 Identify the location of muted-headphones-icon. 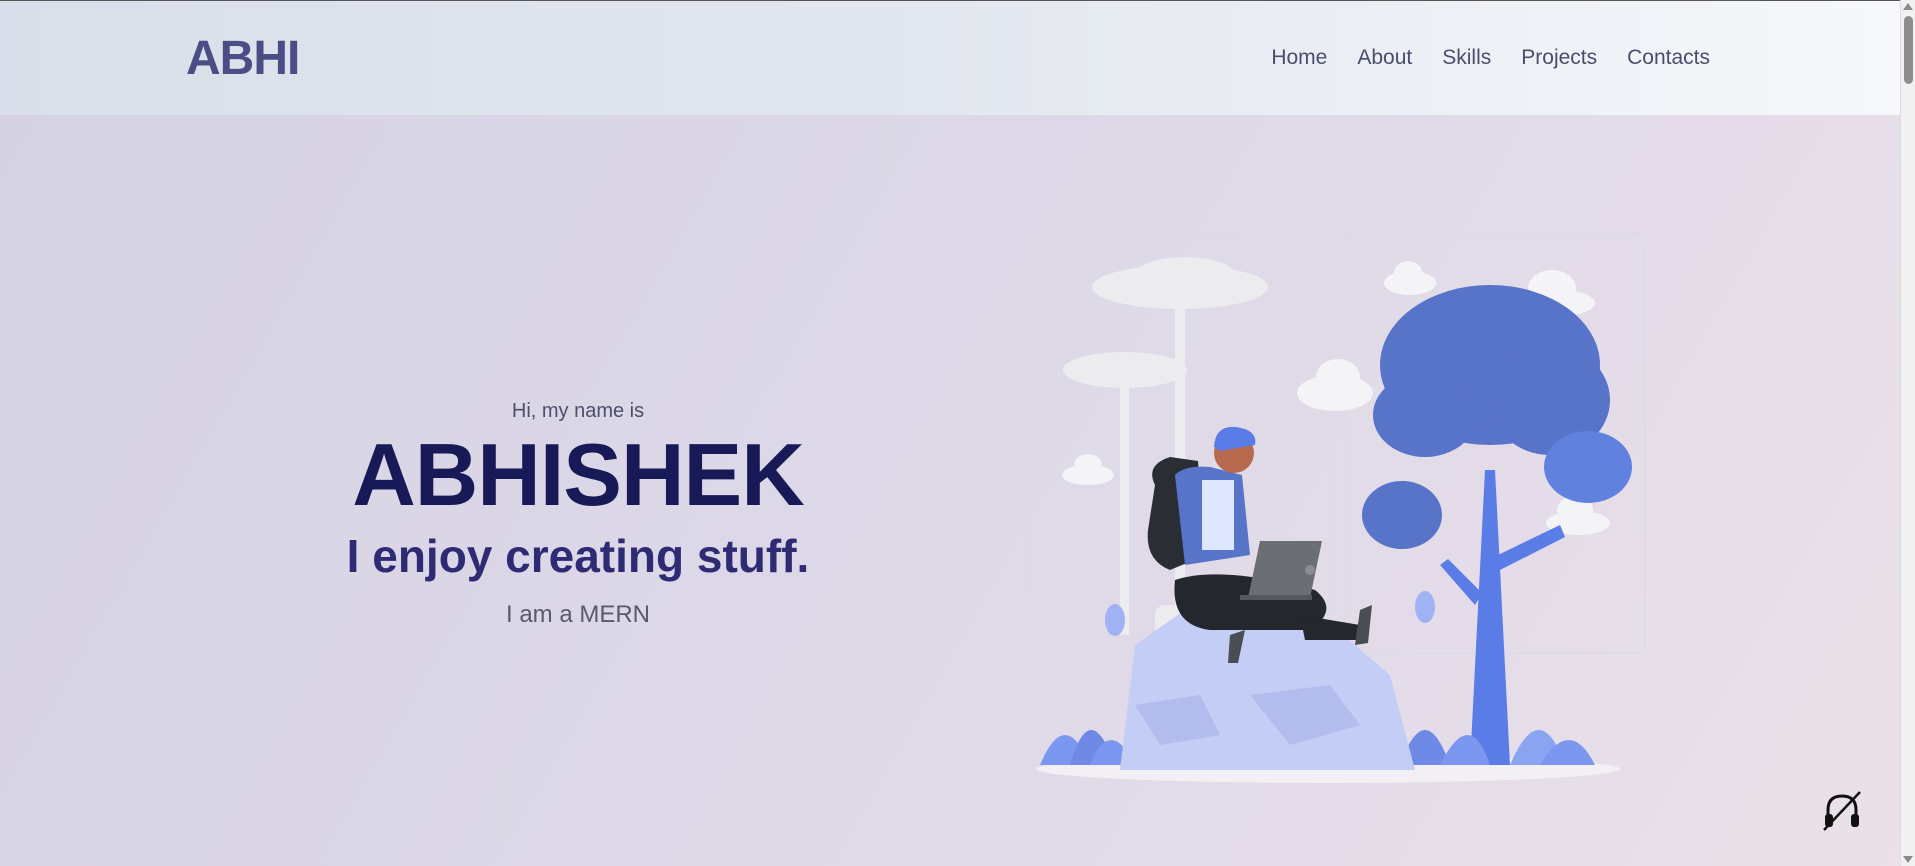
(1842, 811).